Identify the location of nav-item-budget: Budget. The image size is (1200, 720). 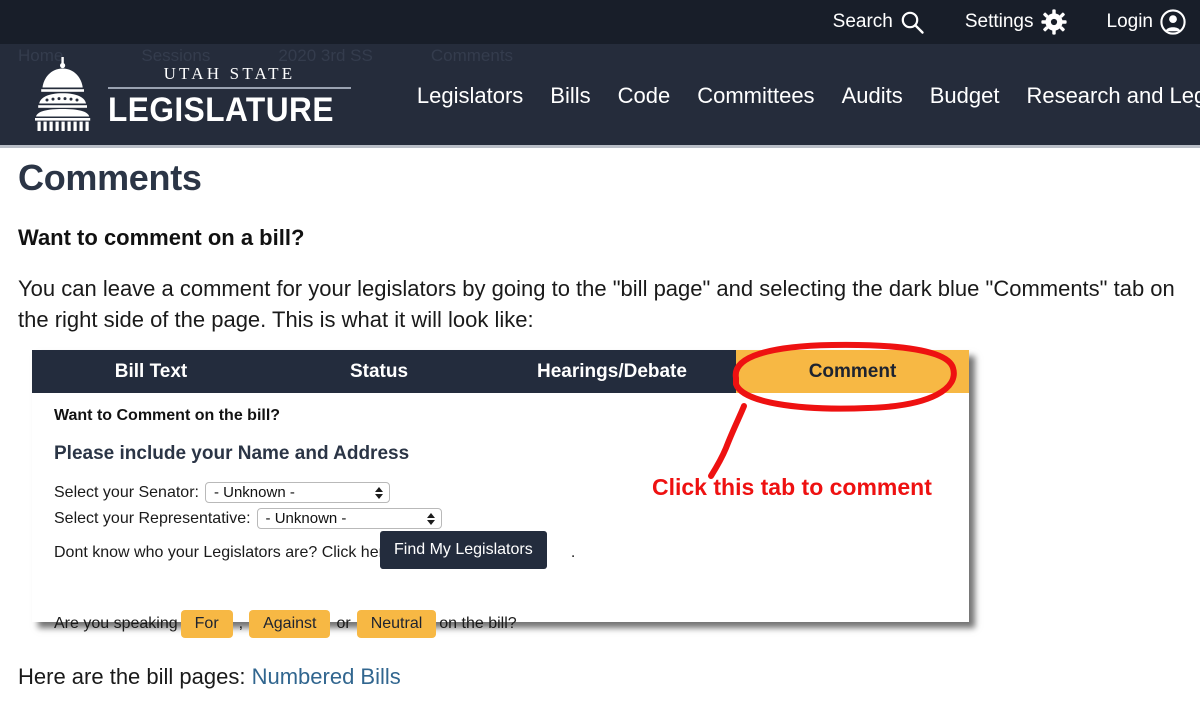
(965, 96).